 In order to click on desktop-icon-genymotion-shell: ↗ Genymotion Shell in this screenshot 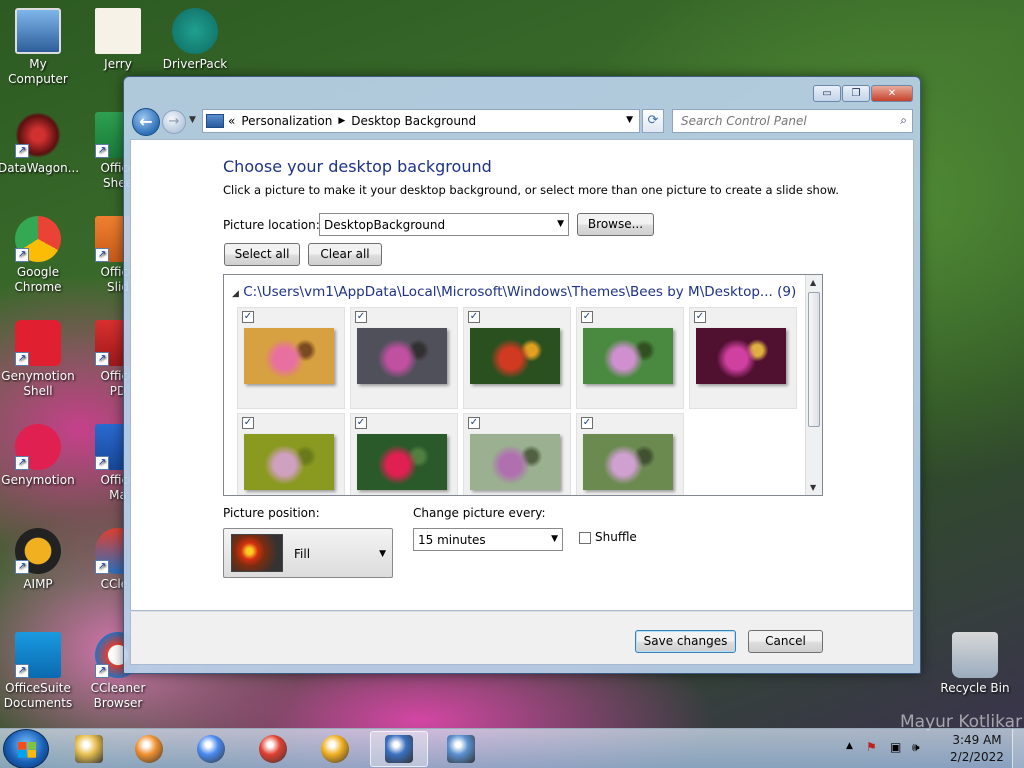, I will do `click(39, 359)`.